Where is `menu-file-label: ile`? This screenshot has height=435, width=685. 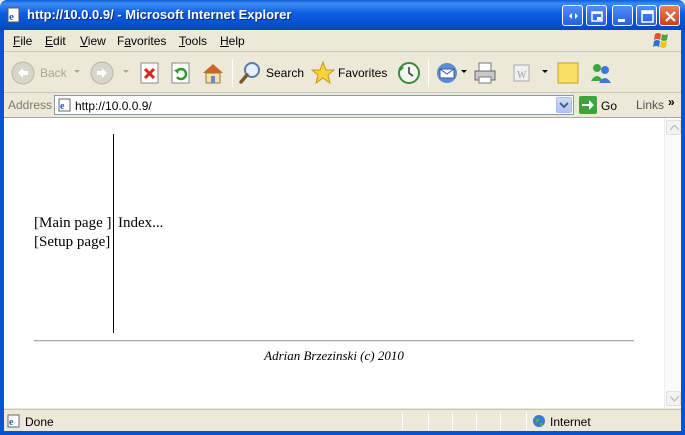 menu-file-label: ile is located at coordinates (26, 41).